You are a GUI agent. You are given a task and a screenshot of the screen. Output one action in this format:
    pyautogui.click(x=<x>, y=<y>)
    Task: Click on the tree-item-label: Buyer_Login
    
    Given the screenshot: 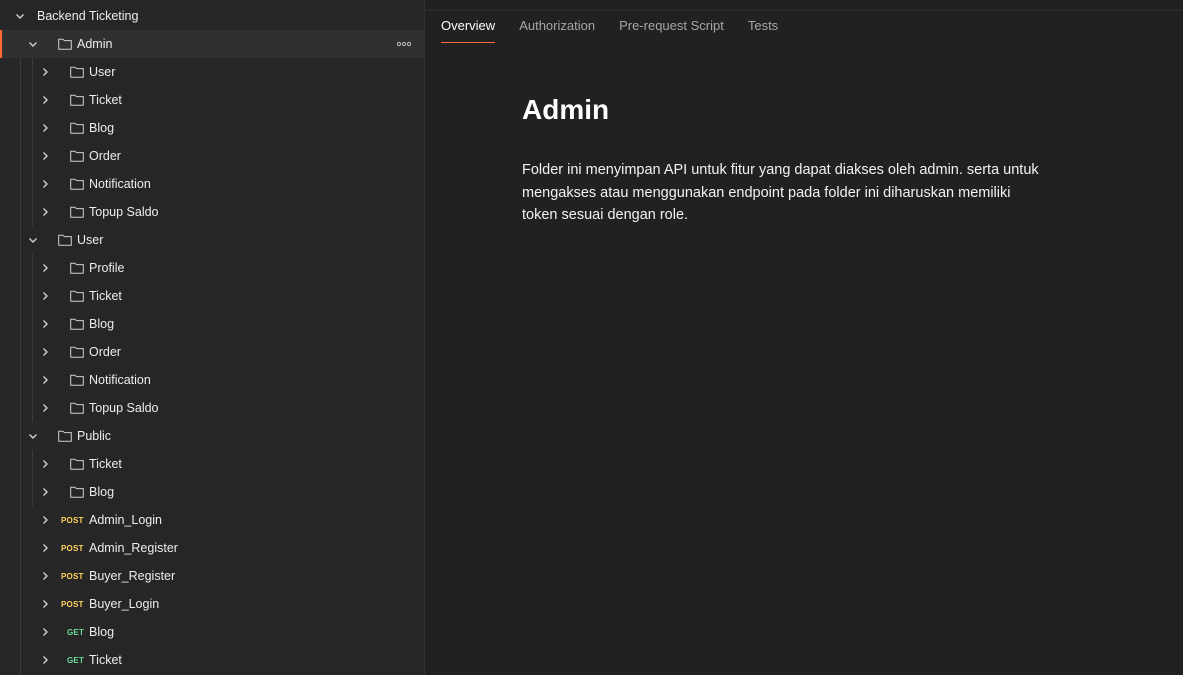 What is the action you would take?
    pyautogui.click(x=124, y=604)
    